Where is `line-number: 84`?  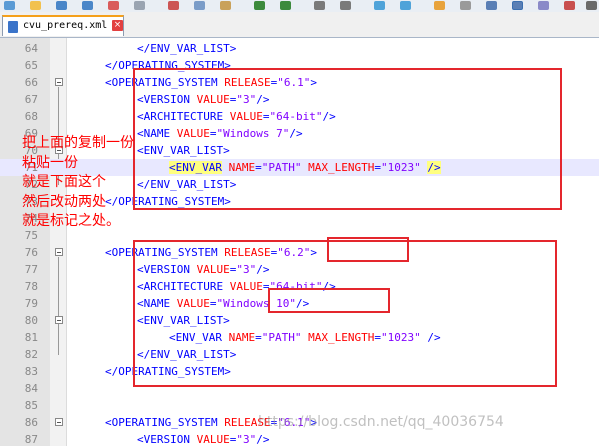
line-number: 84 is located at coordinates (31, 388).